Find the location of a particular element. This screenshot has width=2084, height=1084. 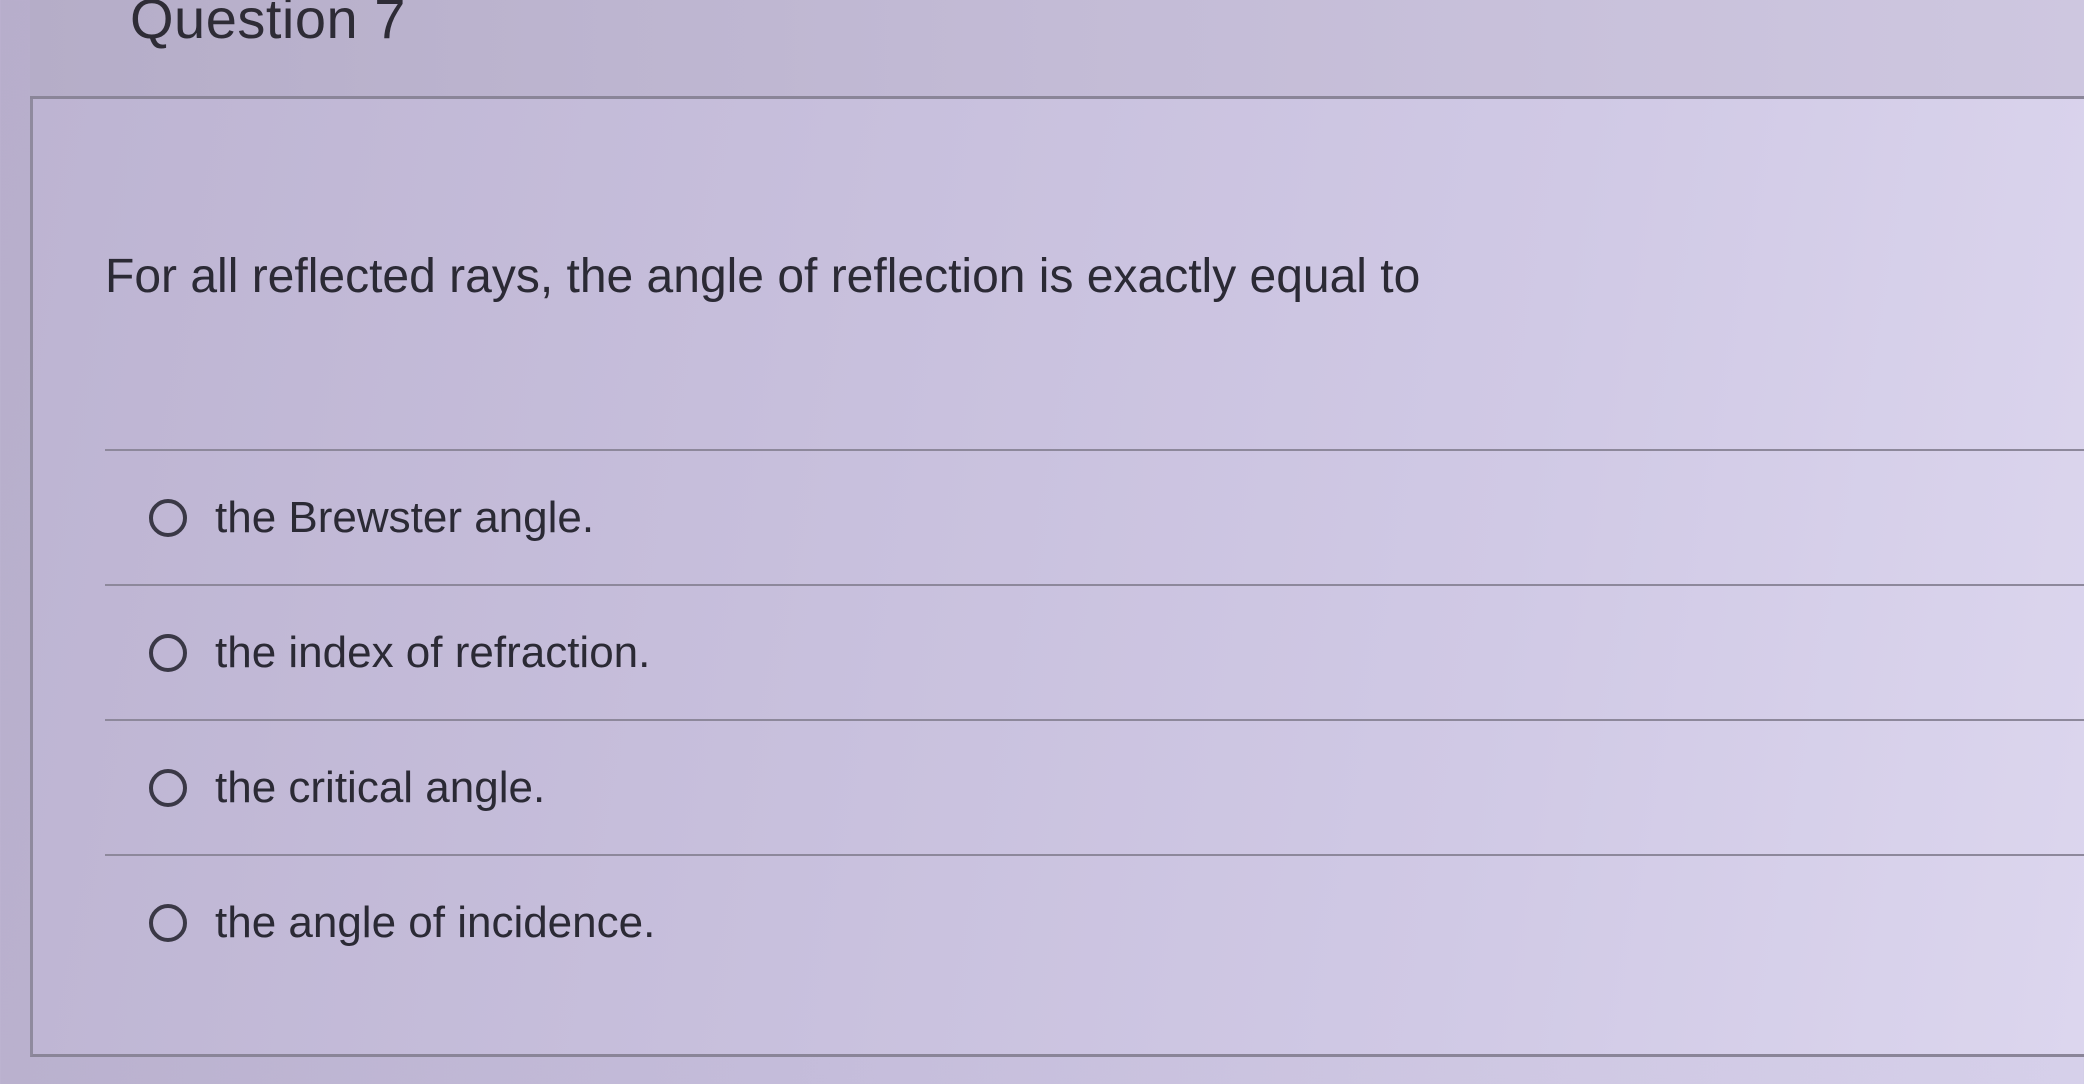

answer-option-label: the Brewster angle. is located at coordinates (405, 517).